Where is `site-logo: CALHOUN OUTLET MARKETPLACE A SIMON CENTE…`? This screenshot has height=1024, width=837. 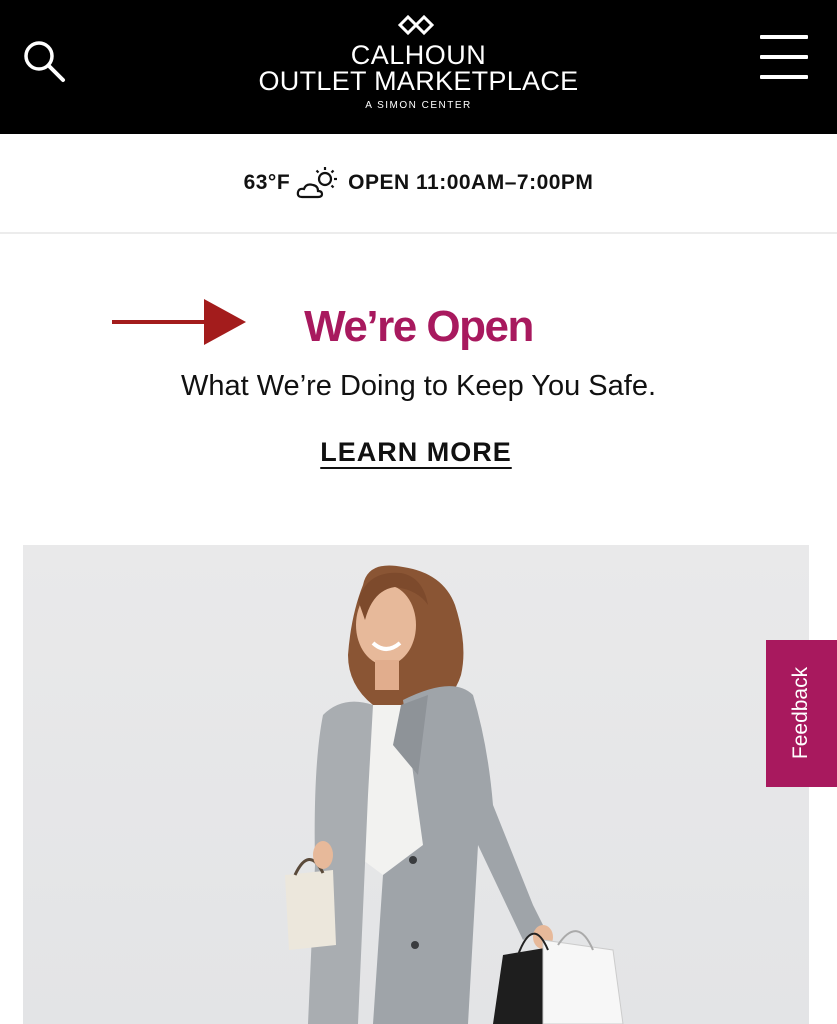
site-logo: CALHOUN OUTLET MARKETPLACE A SIMON CENTE… is located at coordinates (418, 67).